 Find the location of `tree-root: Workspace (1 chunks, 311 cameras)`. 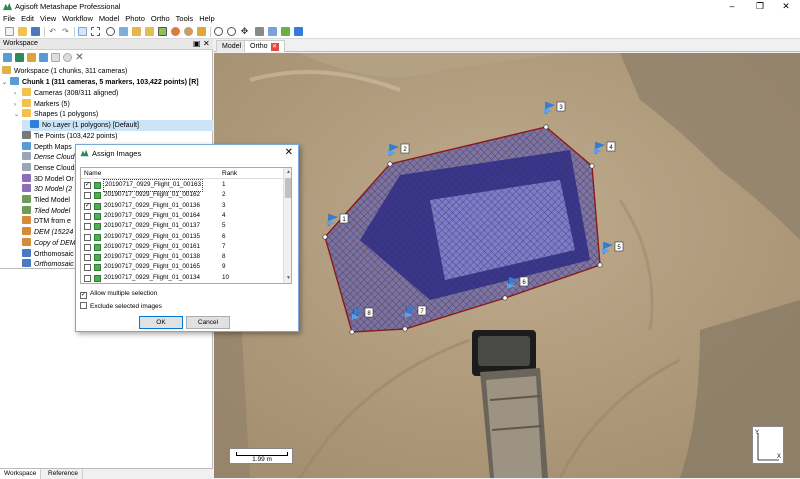

tree-root: Workspace (1 chunks, 311 cameras) is located at coordinates (64, 71).